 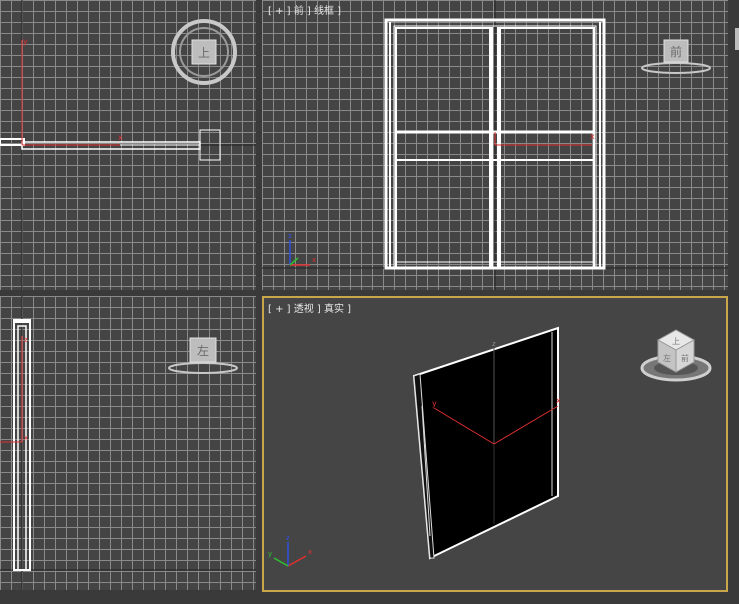 What do you see at coordinates (494, 344) in the screenshot?
I see `gizmo-persp-z-label: z` at bounding box center [494, 344].